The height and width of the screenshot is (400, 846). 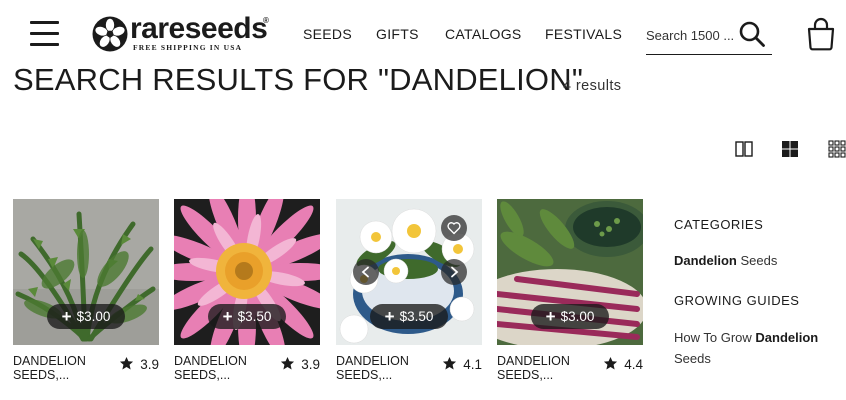 I want to click on product-card: + $3.50 DANDELION SEEDS,... 4.1, so click(x=409, y=294).